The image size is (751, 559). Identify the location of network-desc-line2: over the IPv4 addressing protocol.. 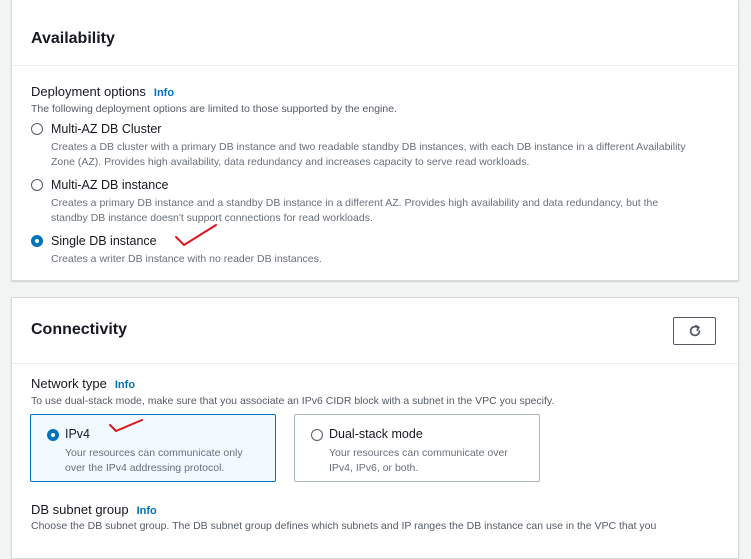
(145, 468).